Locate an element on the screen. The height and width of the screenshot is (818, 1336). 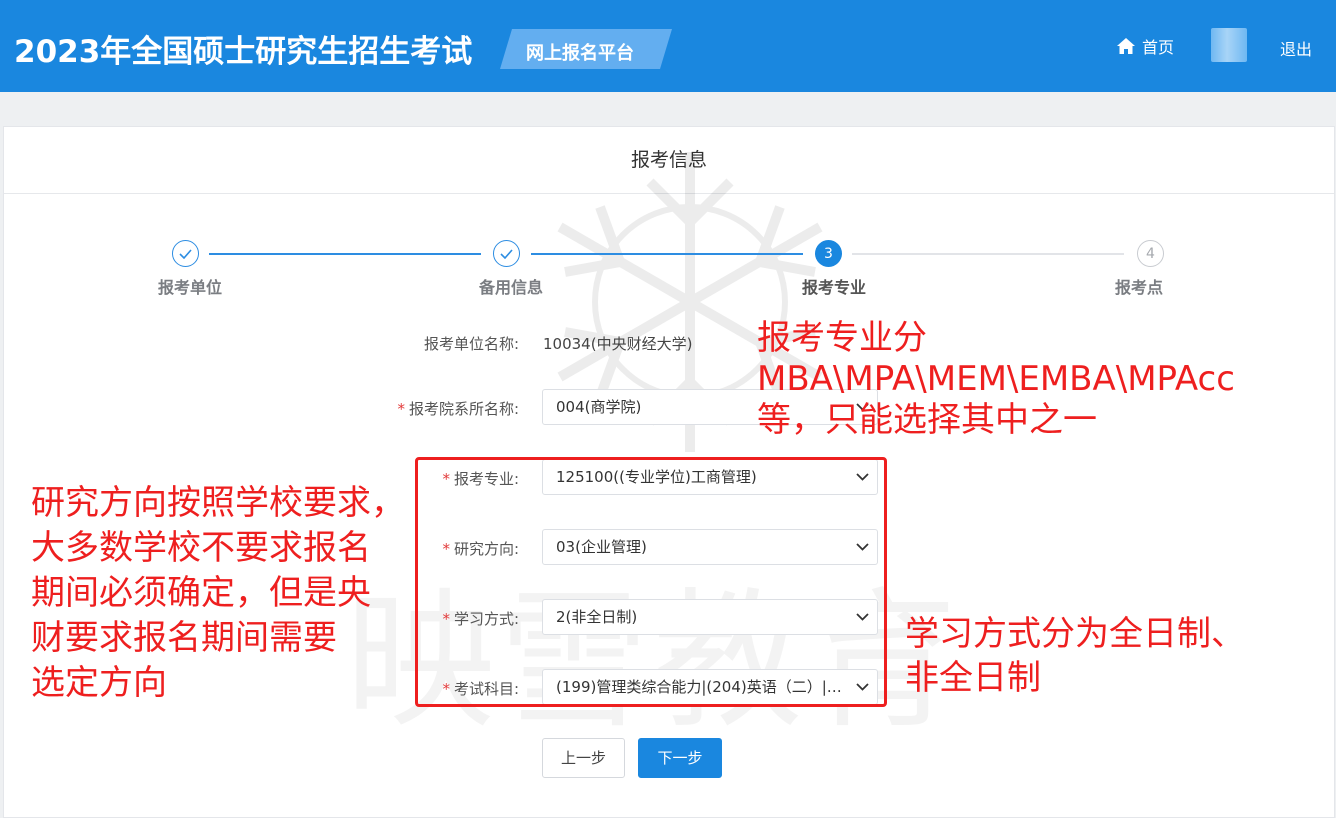
highlight-frame is located at coordinates (651, 582).